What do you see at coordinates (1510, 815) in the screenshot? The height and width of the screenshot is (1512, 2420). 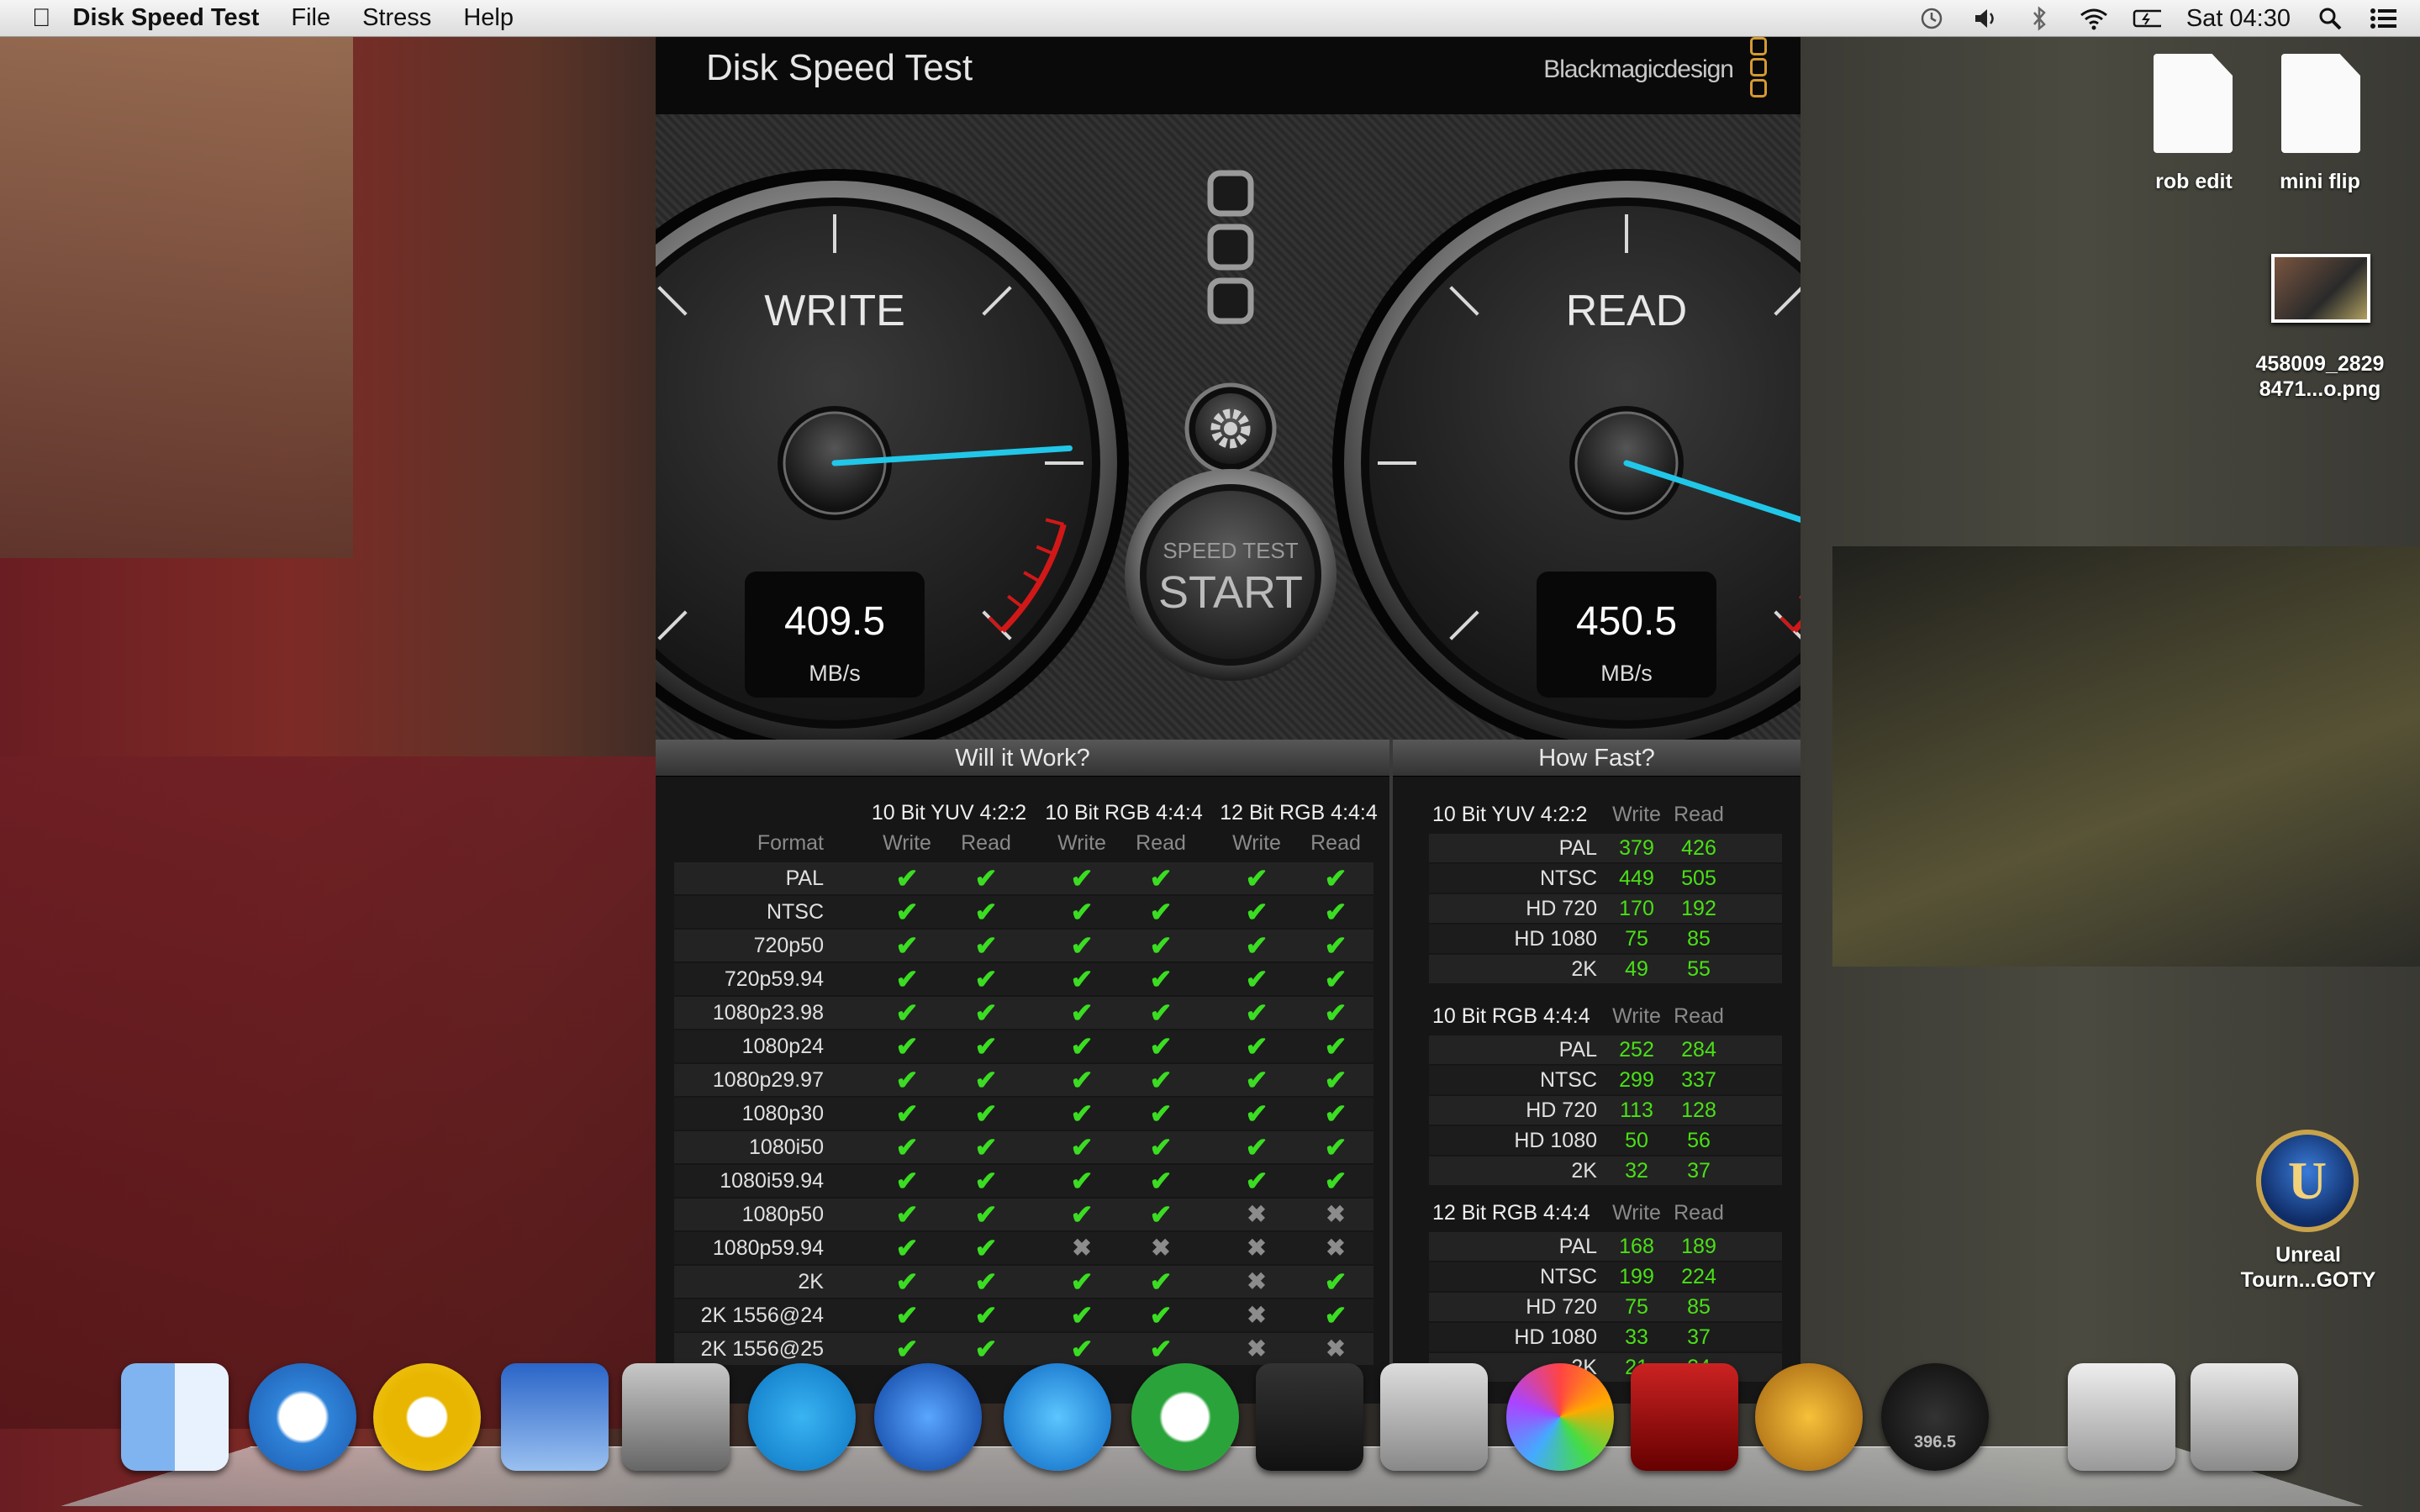 I see `section-title: 10 Bit YUV 4:2:2` at bounding box center [1510, 815].